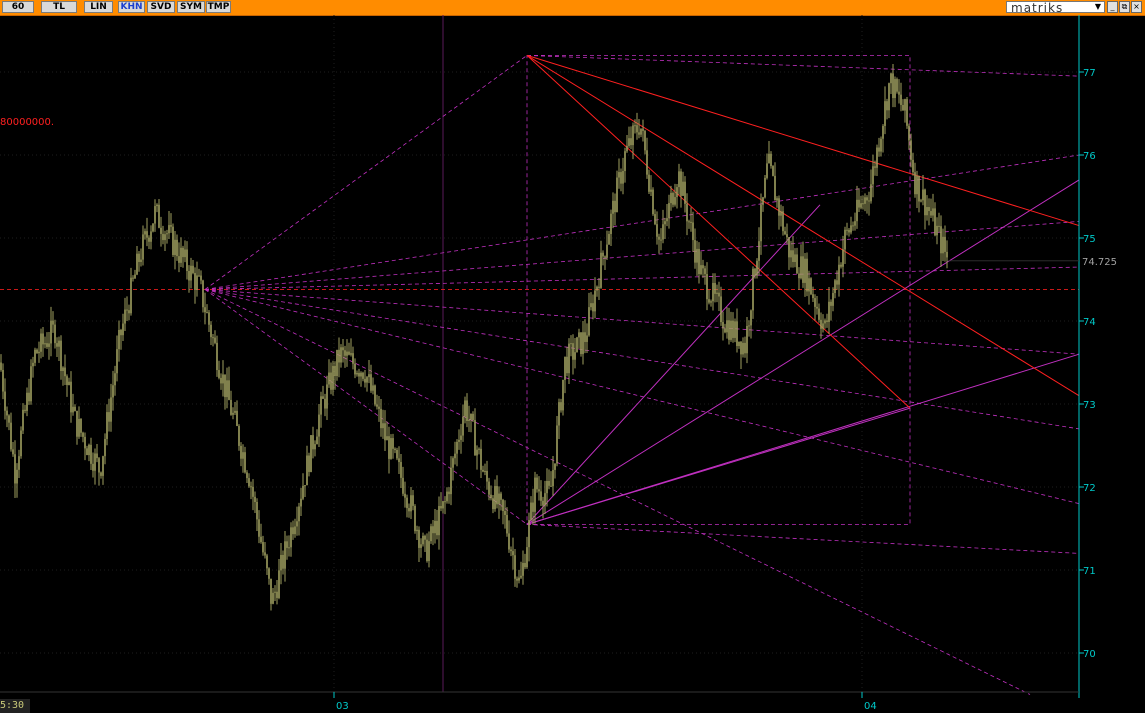 The image size is (1145, 713). Describe the element at coordinates (1136, 7) in the screenshot. I see `close-button: ×` at that location.